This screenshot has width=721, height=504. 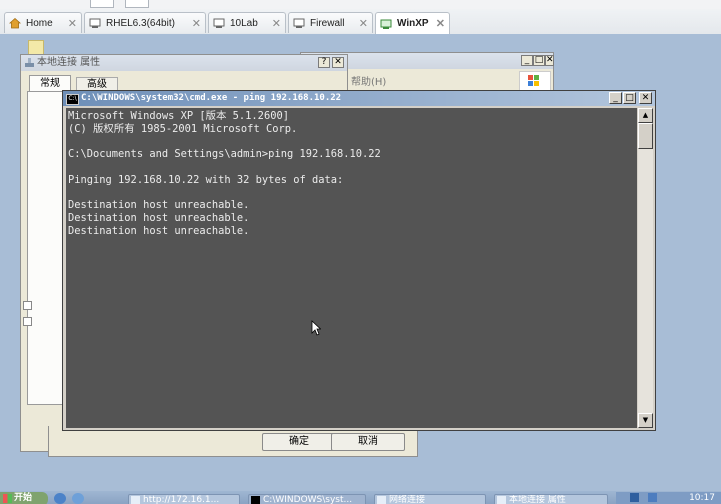 What do you see at coordinates (178, 116) in the screenshot?
I see `console-line: Microsoft Windows XP [版本 5.1.2600]` at bounding box center [178, 116].